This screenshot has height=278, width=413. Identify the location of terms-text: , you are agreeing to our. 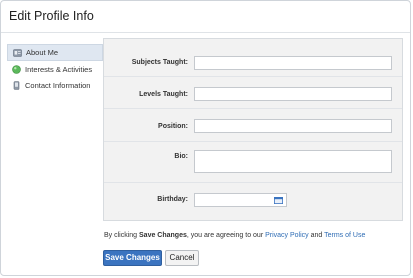
(226, 235).